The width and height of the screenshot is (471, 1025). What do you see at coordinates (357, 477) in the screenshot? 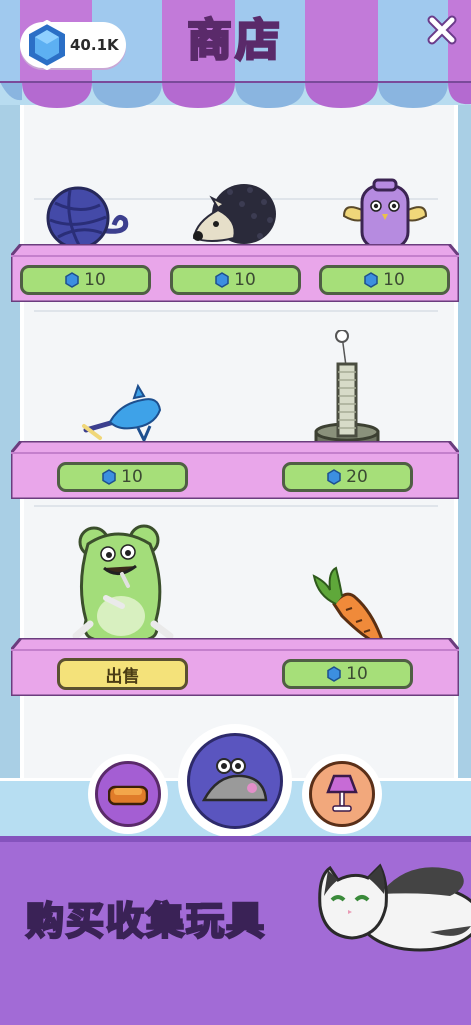
I see `price-label: 20` at bounding box center [357, 477].